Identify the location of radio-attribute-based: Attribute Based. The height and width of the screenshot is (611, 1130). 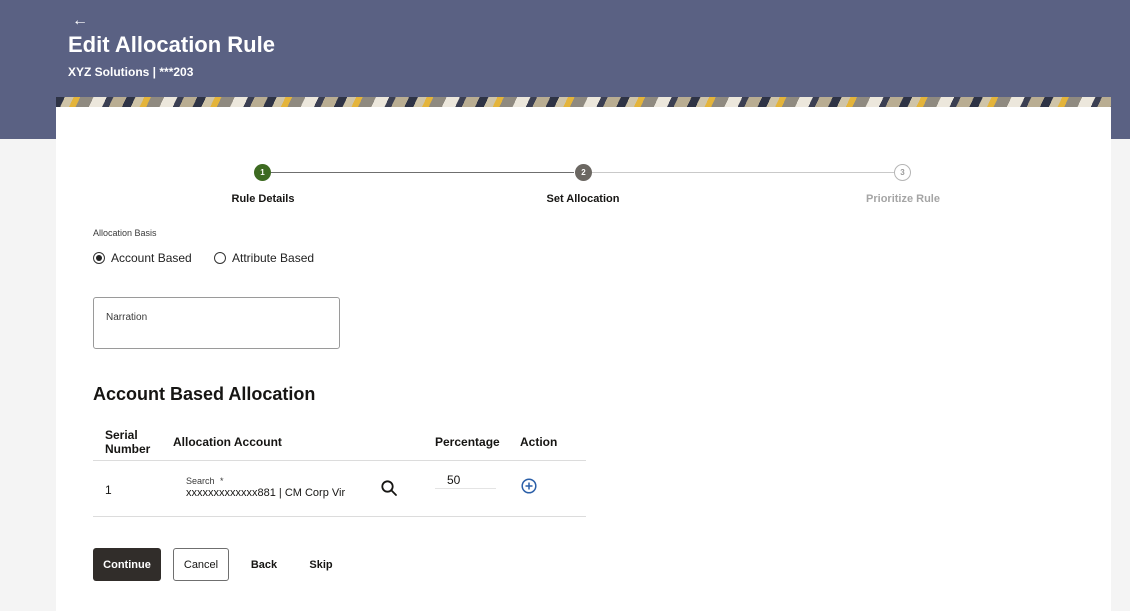
(264, 258).